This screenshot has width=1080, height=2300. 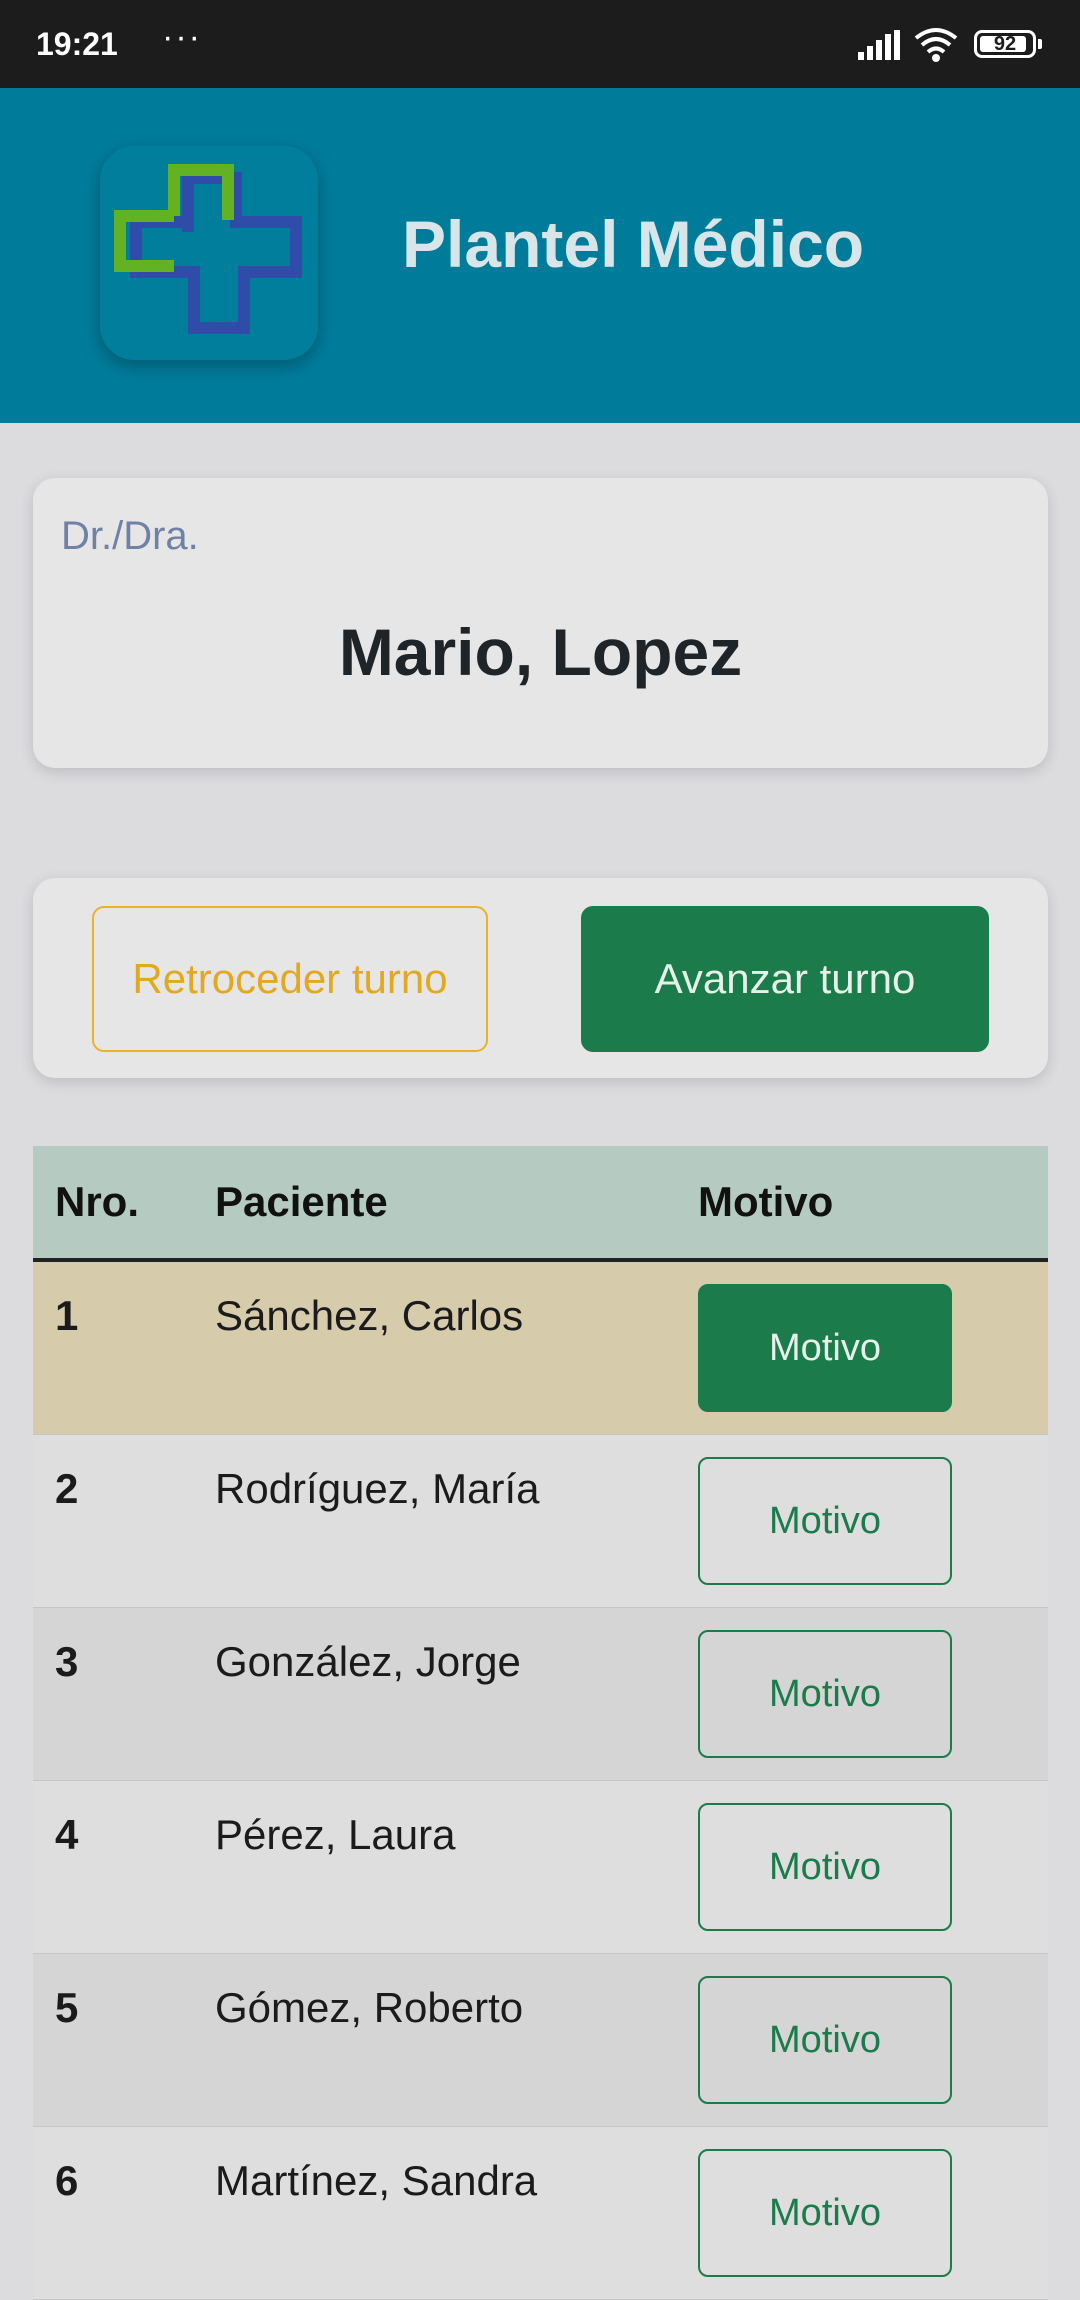 I want to click on battery-level: 92, so click(x=1005, y=44).